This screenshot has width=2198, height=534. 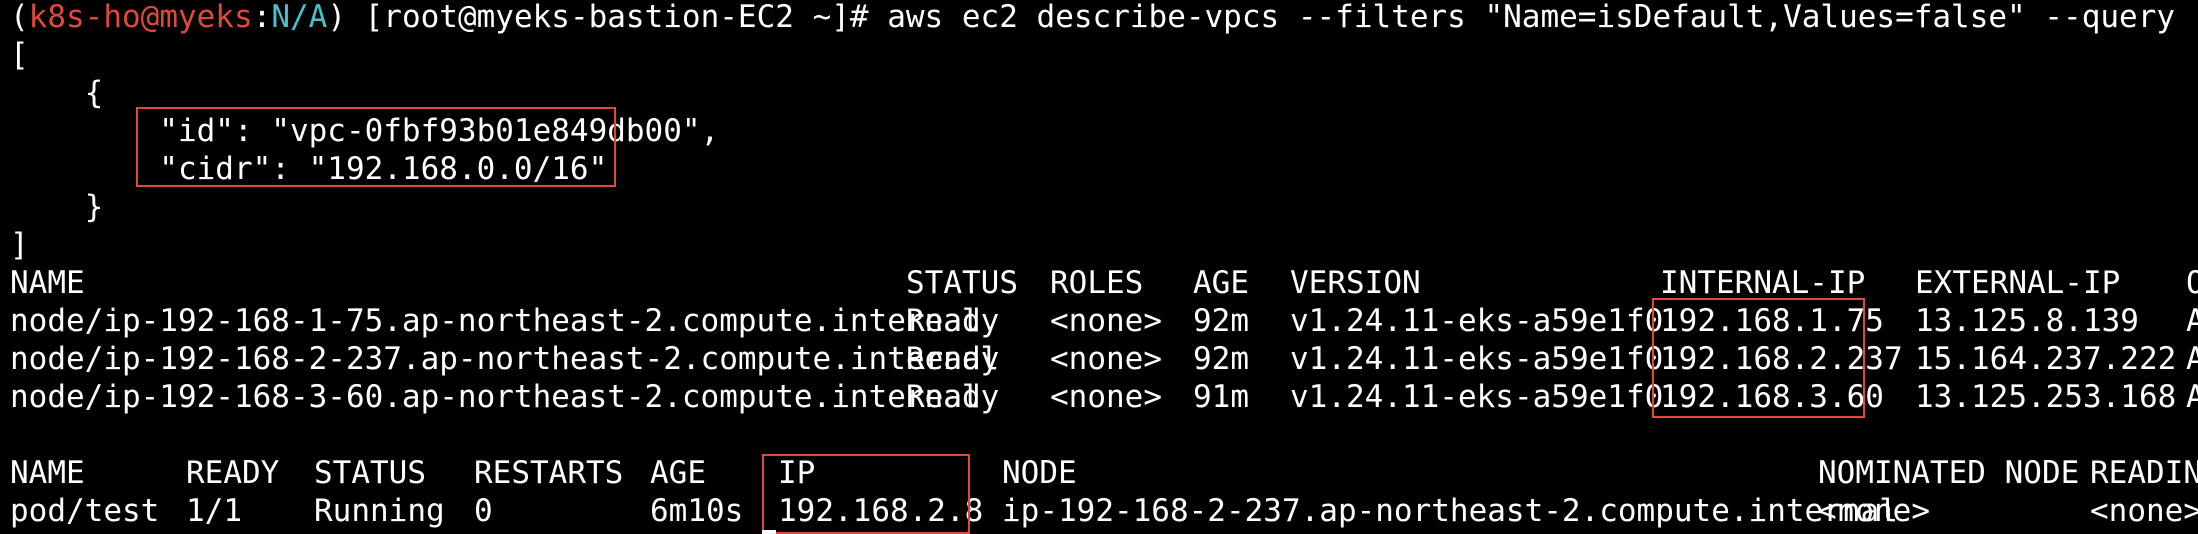 What do you see at coordinates (309, 169) in the screenshot?
I see `json-cidr-line: "cidr": "192.168.0.0/16"` at bounding box center [309, 169].